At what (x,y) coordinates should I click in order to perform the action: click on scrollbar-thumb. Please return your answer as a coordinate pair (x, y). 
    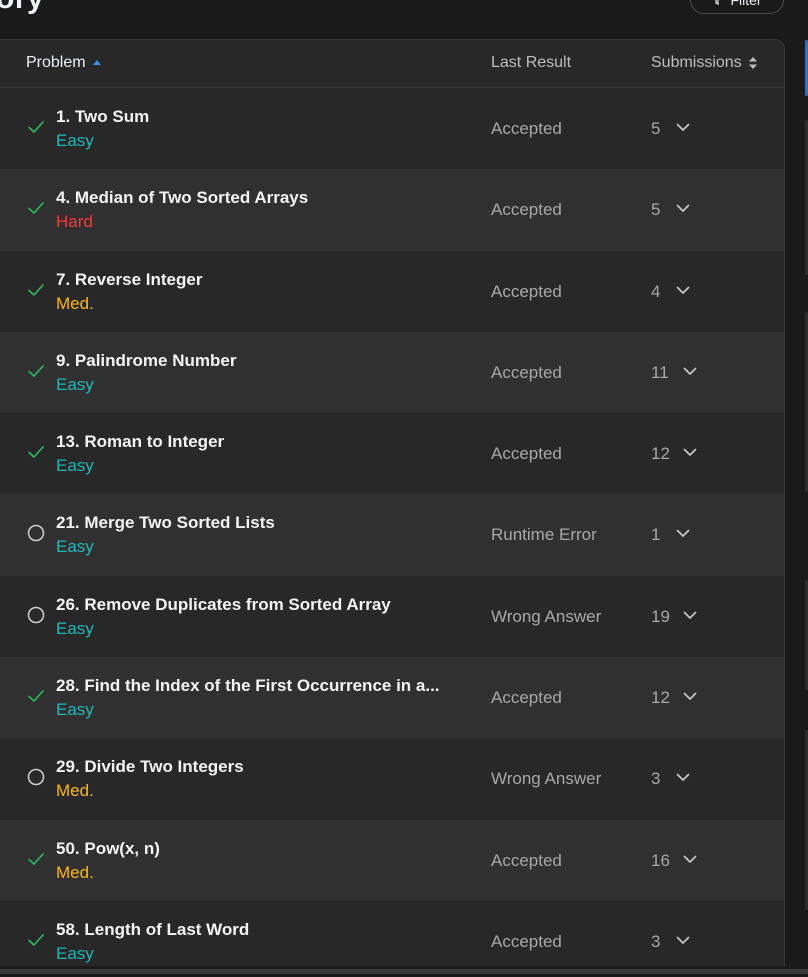
    Looking at the image, I should click on (404, 971).